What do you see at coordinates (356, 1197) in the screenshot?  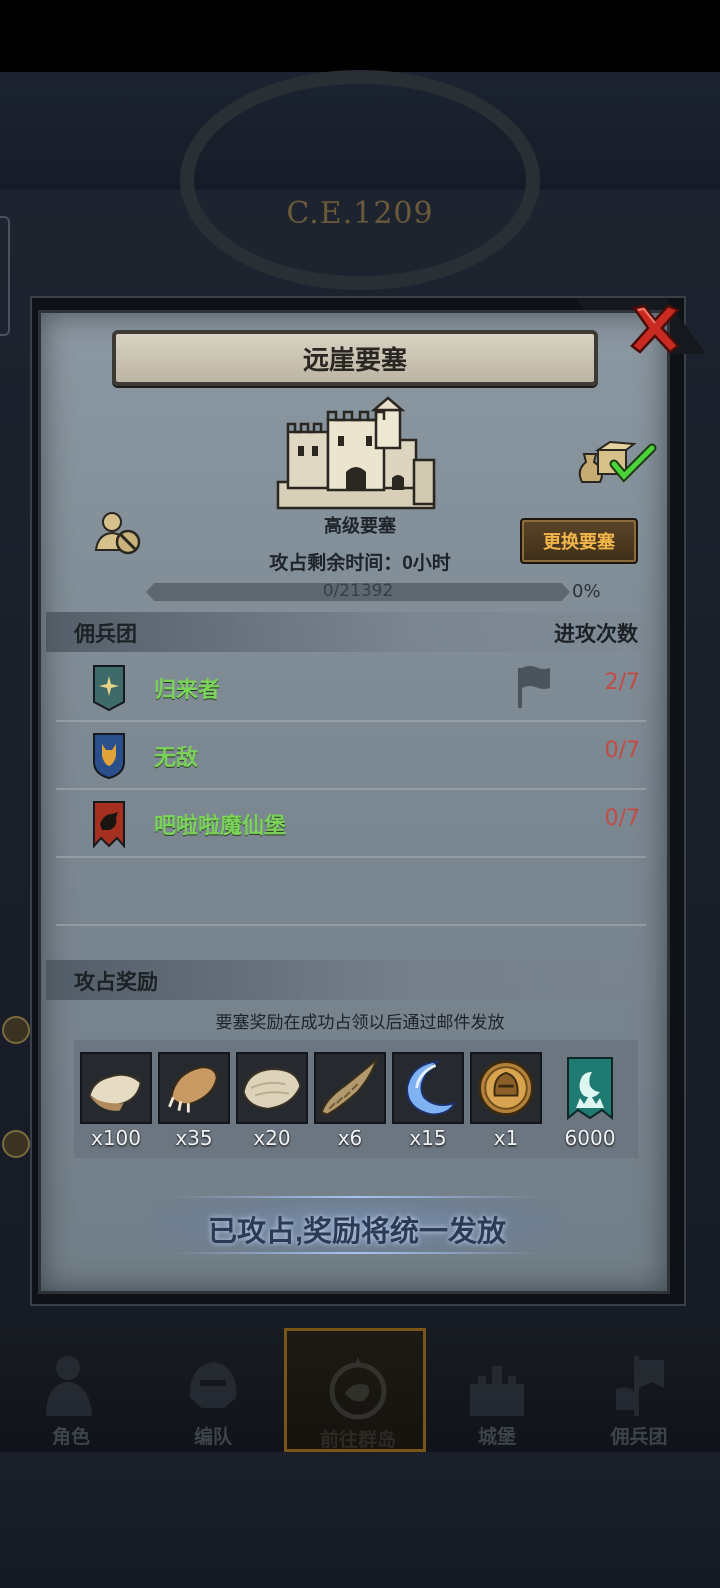 I see `claim-line-top` at bounding box center [356, 1197].